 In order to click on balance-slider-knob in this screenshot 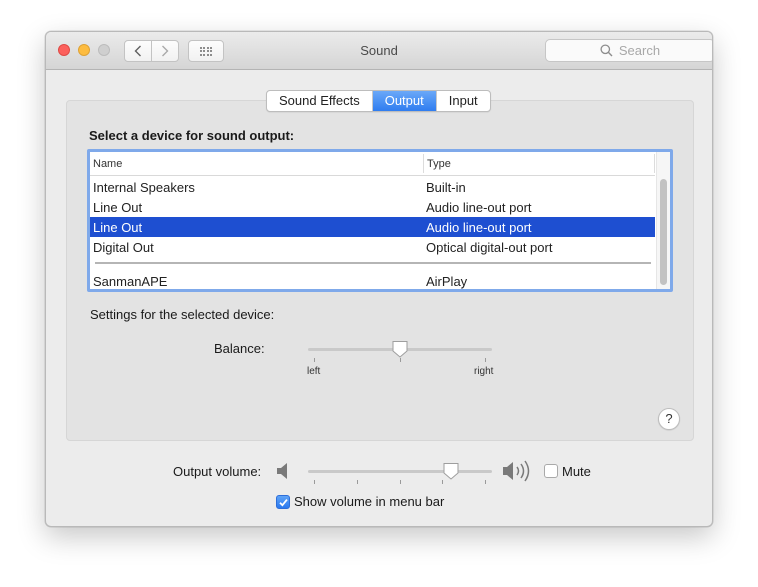, I will do `click(400, 349)`.